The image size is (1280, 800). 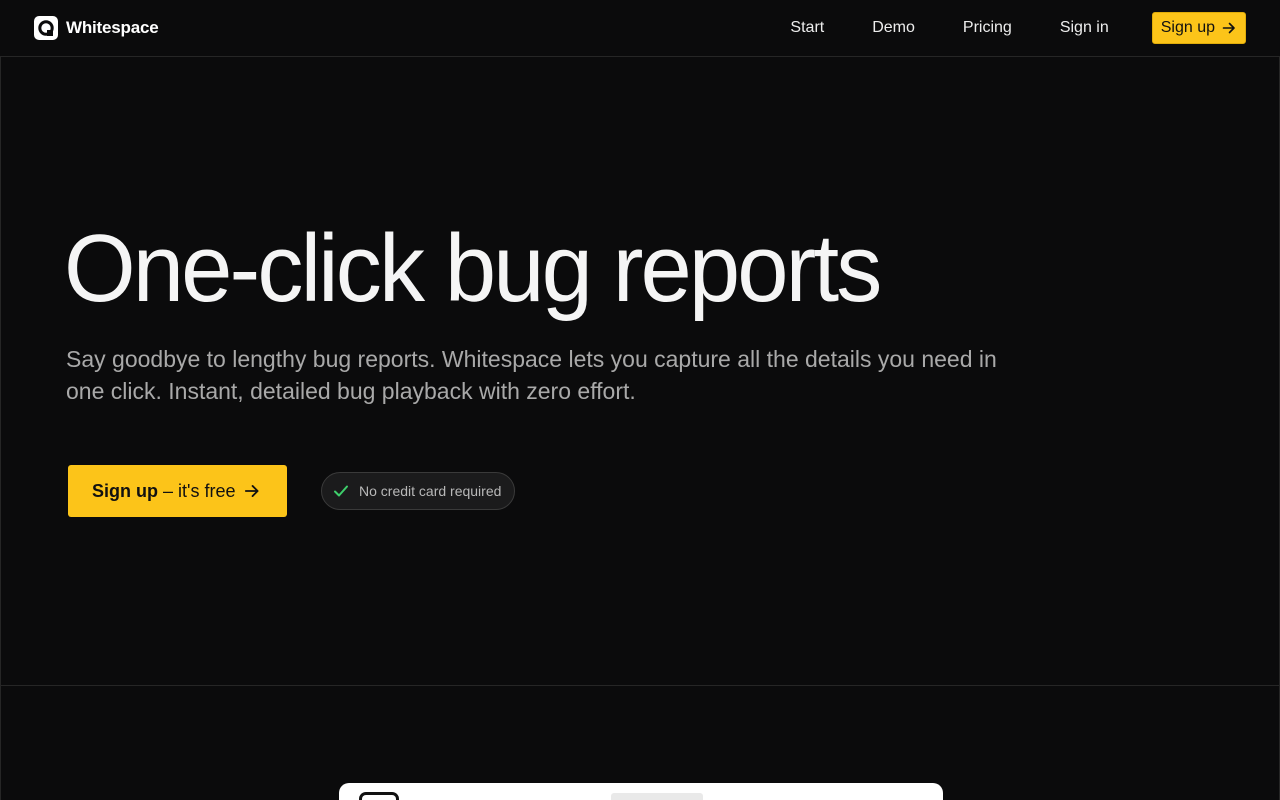 What do you see at coordinates (807, 28) in the screenshot?
I see `nav-link-start: Start` at bounding box center [807, 28].